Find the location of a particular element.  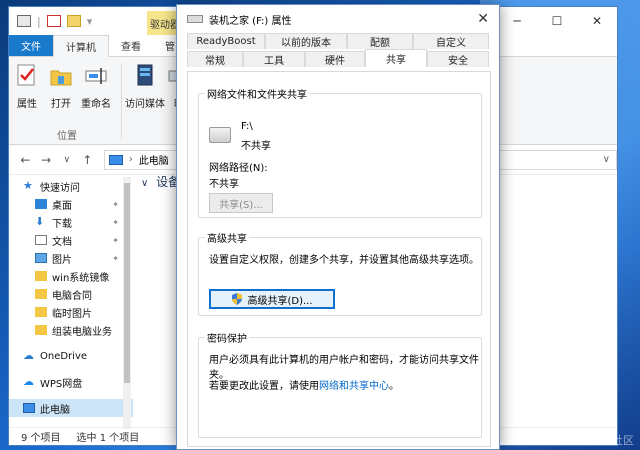

network-path-value: 不共享 is located at coordinates (224, 184).